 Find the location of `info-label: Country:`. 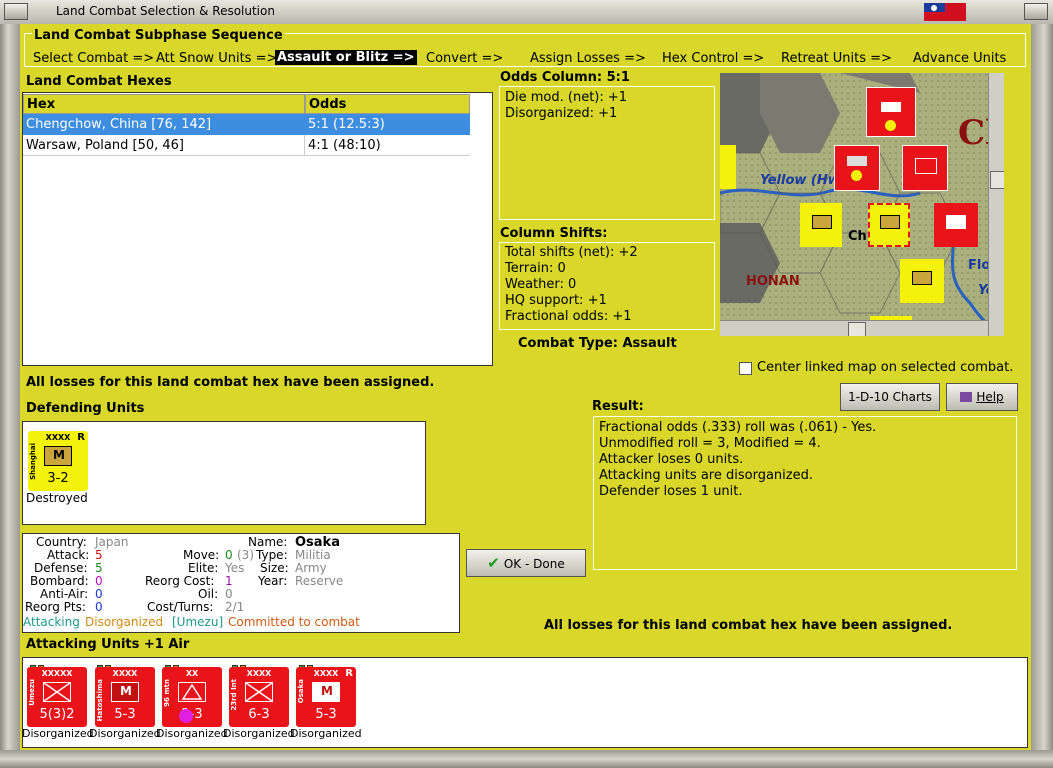

info-label: Country: is located at coordinates (61, 542).